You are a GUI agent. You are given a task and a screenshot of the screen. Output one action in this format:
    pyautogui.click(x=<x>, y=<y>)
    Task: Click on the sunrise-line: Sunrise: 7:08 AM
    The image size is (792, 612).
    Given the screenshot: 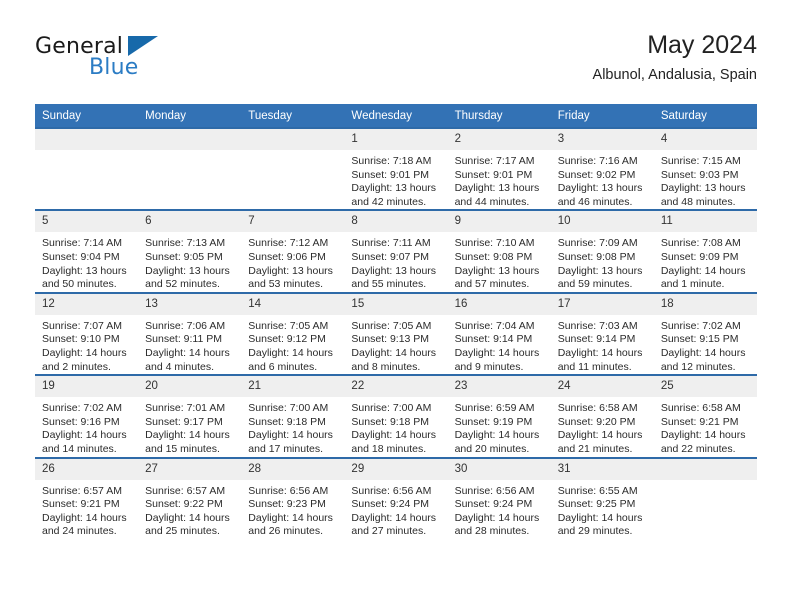 What is the action you would take?
    pyautogui.click(x=700, y=243)
    